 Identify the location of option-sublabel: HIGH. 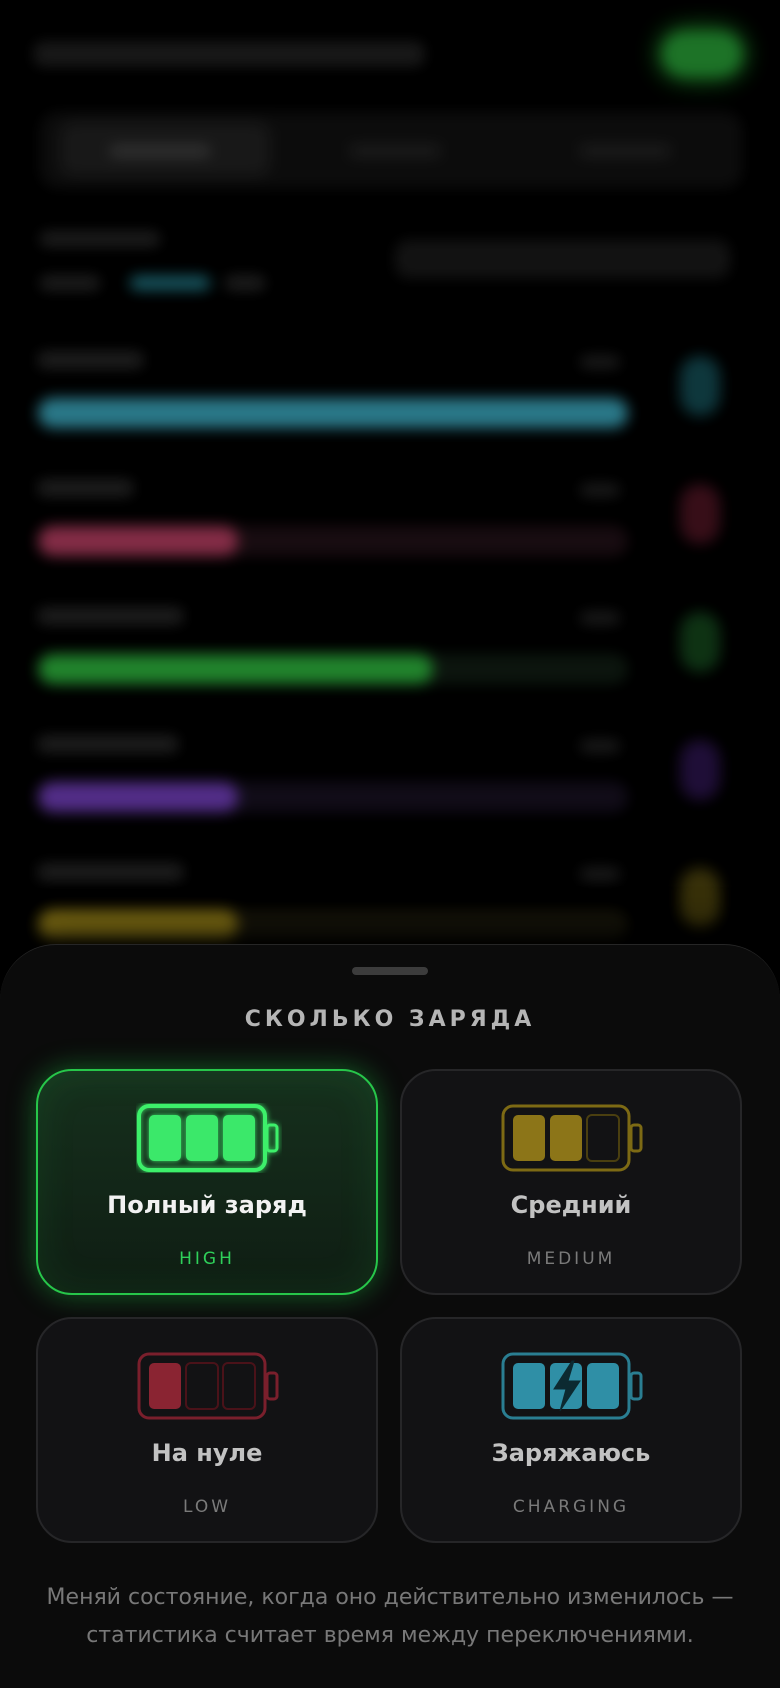
(207, 1259).